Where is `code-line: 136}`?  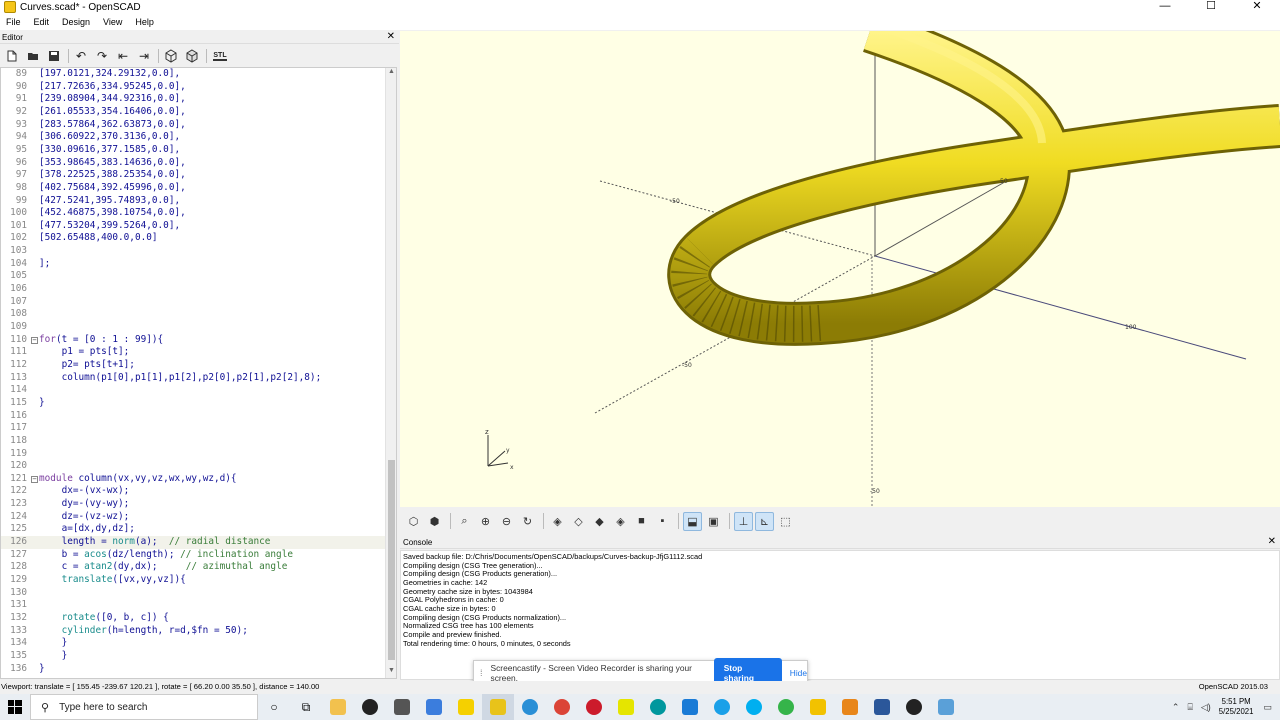 code-line: 136} is located at coordinates (193, 669).